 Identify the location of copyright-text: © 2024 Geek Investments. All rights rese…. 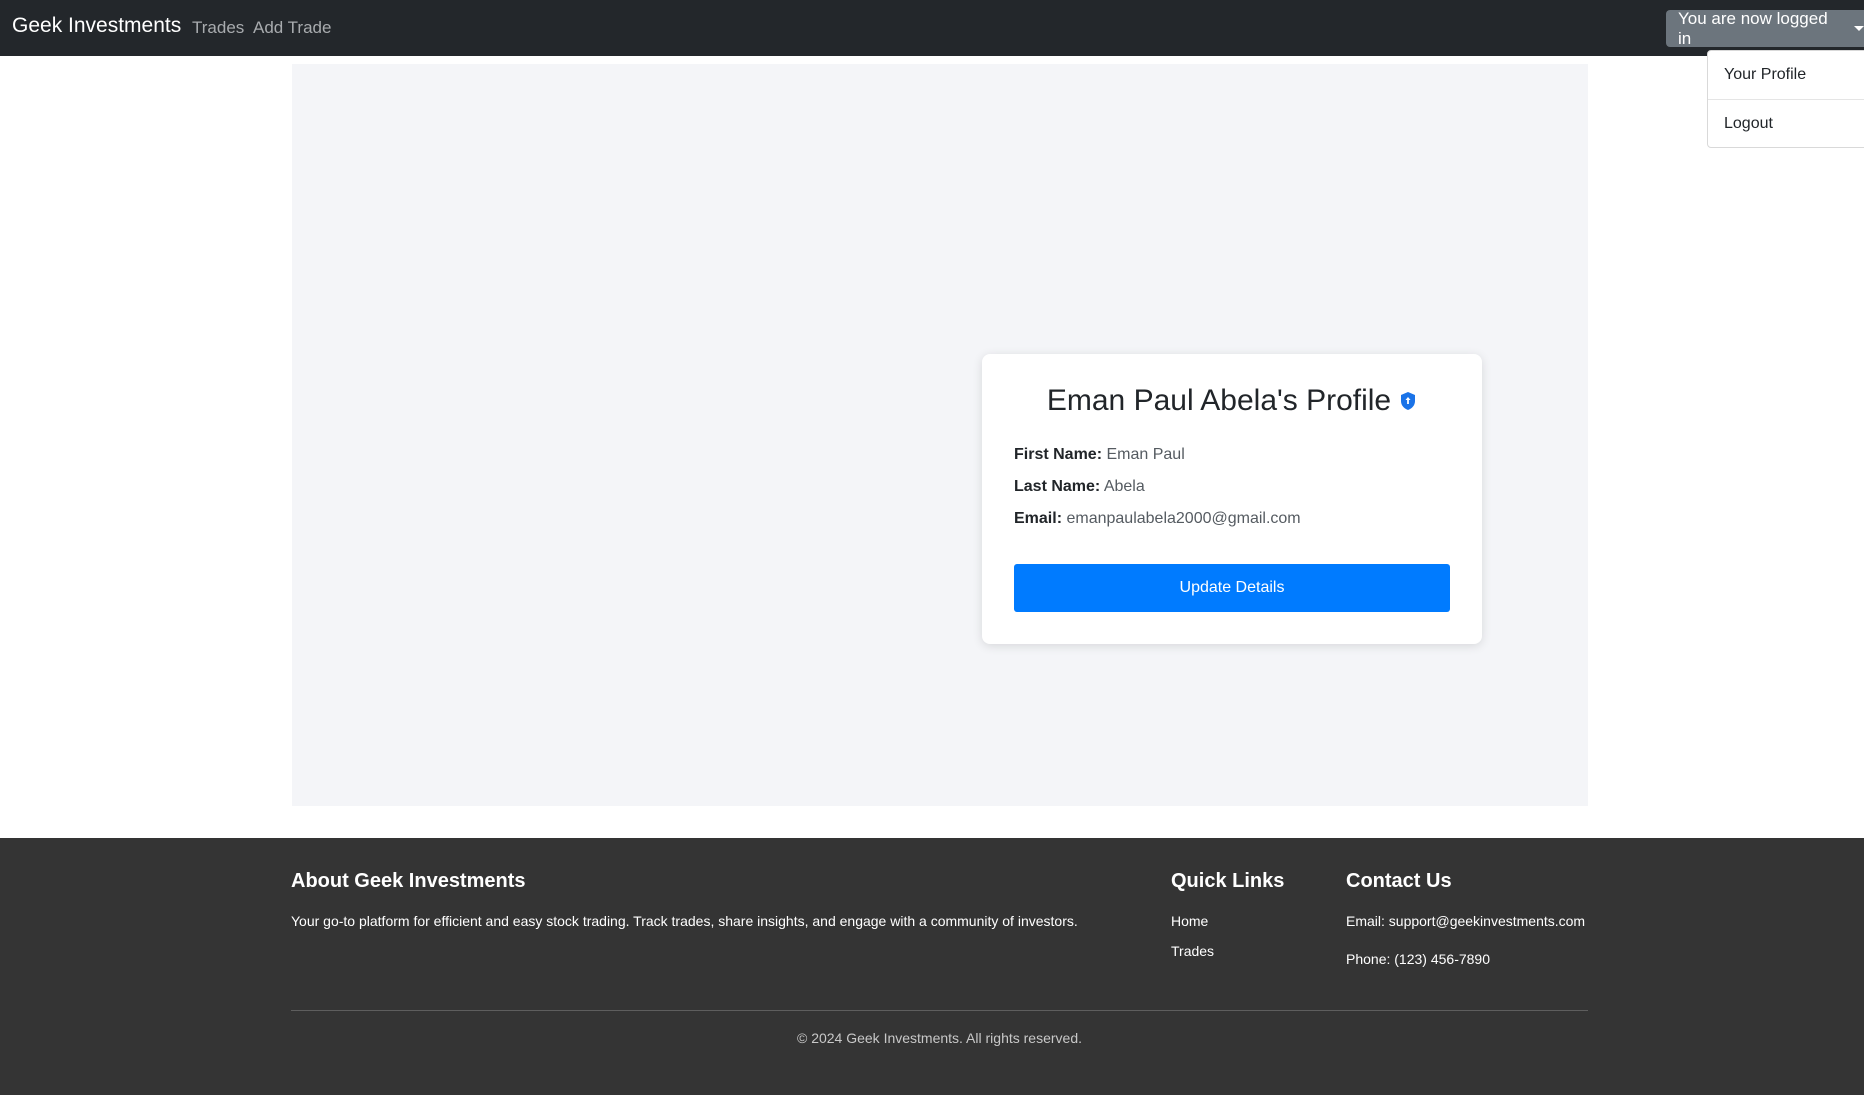
(939, 1038).